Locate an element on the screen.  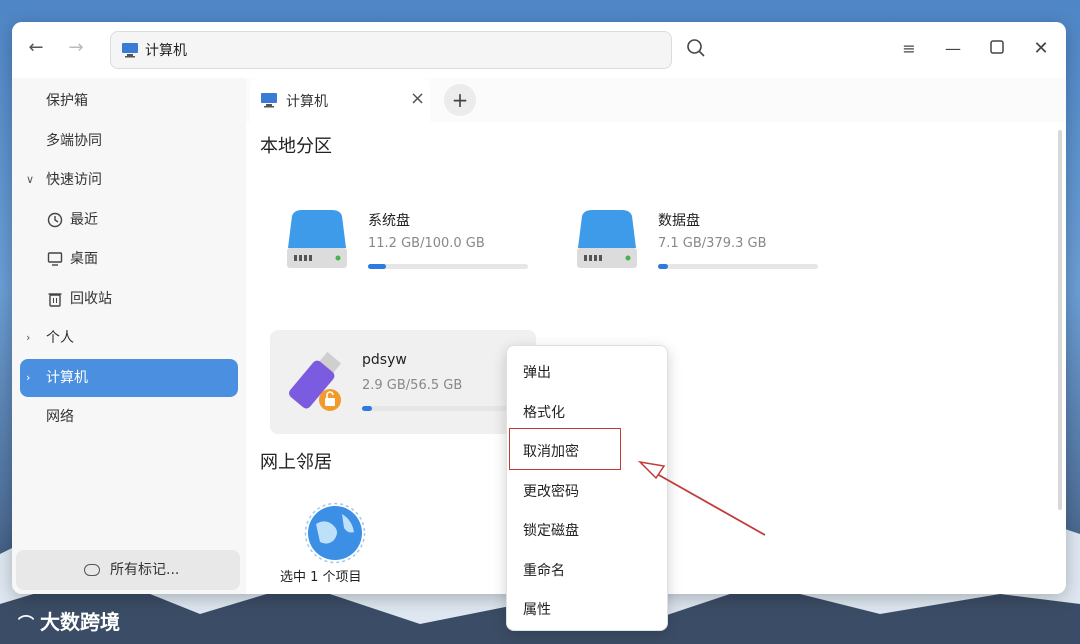
sidebar-item-label: 计算机 is located at coordinates (67, 378).